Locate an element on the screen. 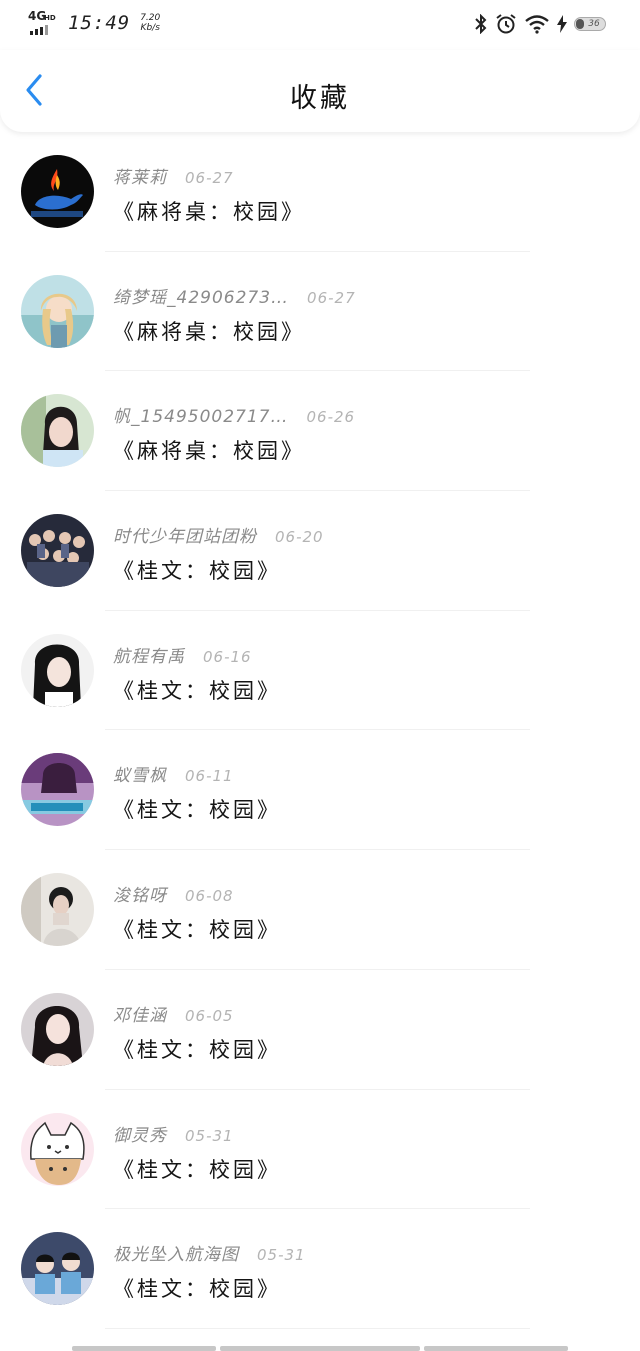  divider is located at coordinates (317, 1328).